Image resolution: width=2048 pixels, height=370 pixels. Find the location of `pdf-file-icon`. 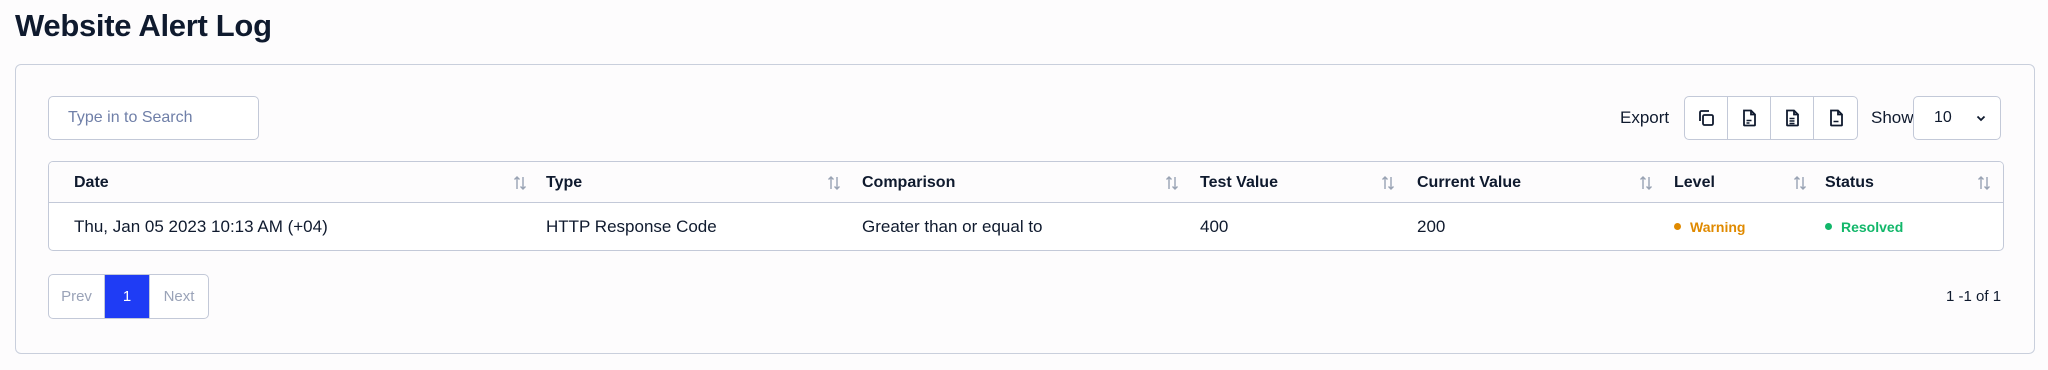

pdf-file-icon is located at coordinates (1836, 118).